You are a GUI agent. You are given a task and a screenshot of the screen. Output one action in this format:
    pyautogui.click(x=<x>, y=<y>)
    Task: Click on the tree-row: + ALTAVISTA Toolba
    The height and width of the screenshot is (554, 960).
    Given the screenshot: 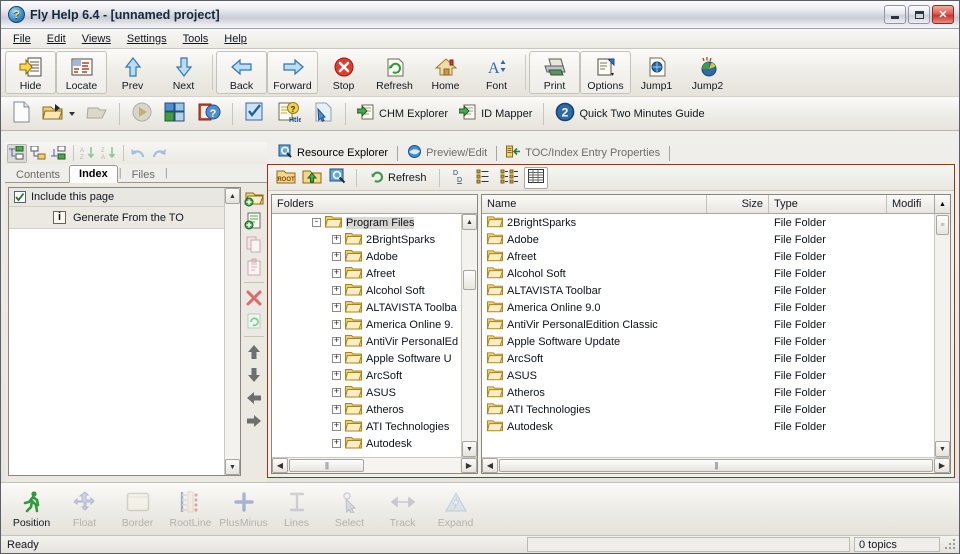 What is the action you would take?
    pyautogui.click(x=366, y=307)
    